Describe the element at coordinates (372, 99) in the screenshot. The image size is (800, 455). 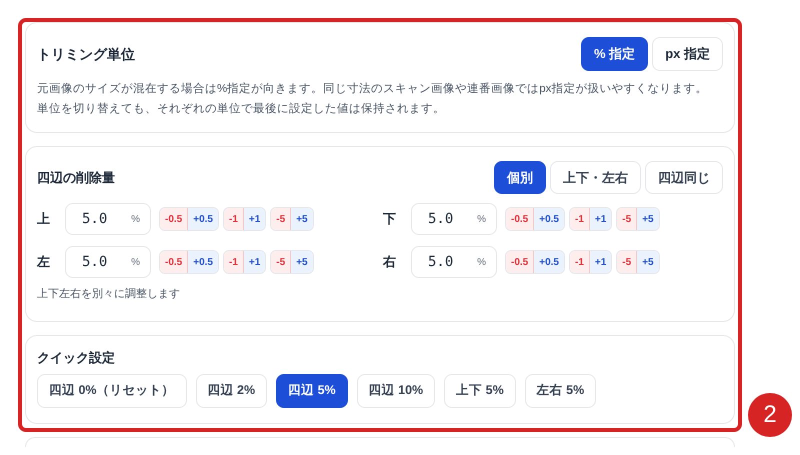
I see `description-text: 元画像のサイズが混在する場合は%指定が向きます。同じ寸法のスキャン画像や連番画像ではpx指定が扱いやすくなります。単位を切り替えても、それぞれの単位で最後に設定した値は保持されます。` at that location.